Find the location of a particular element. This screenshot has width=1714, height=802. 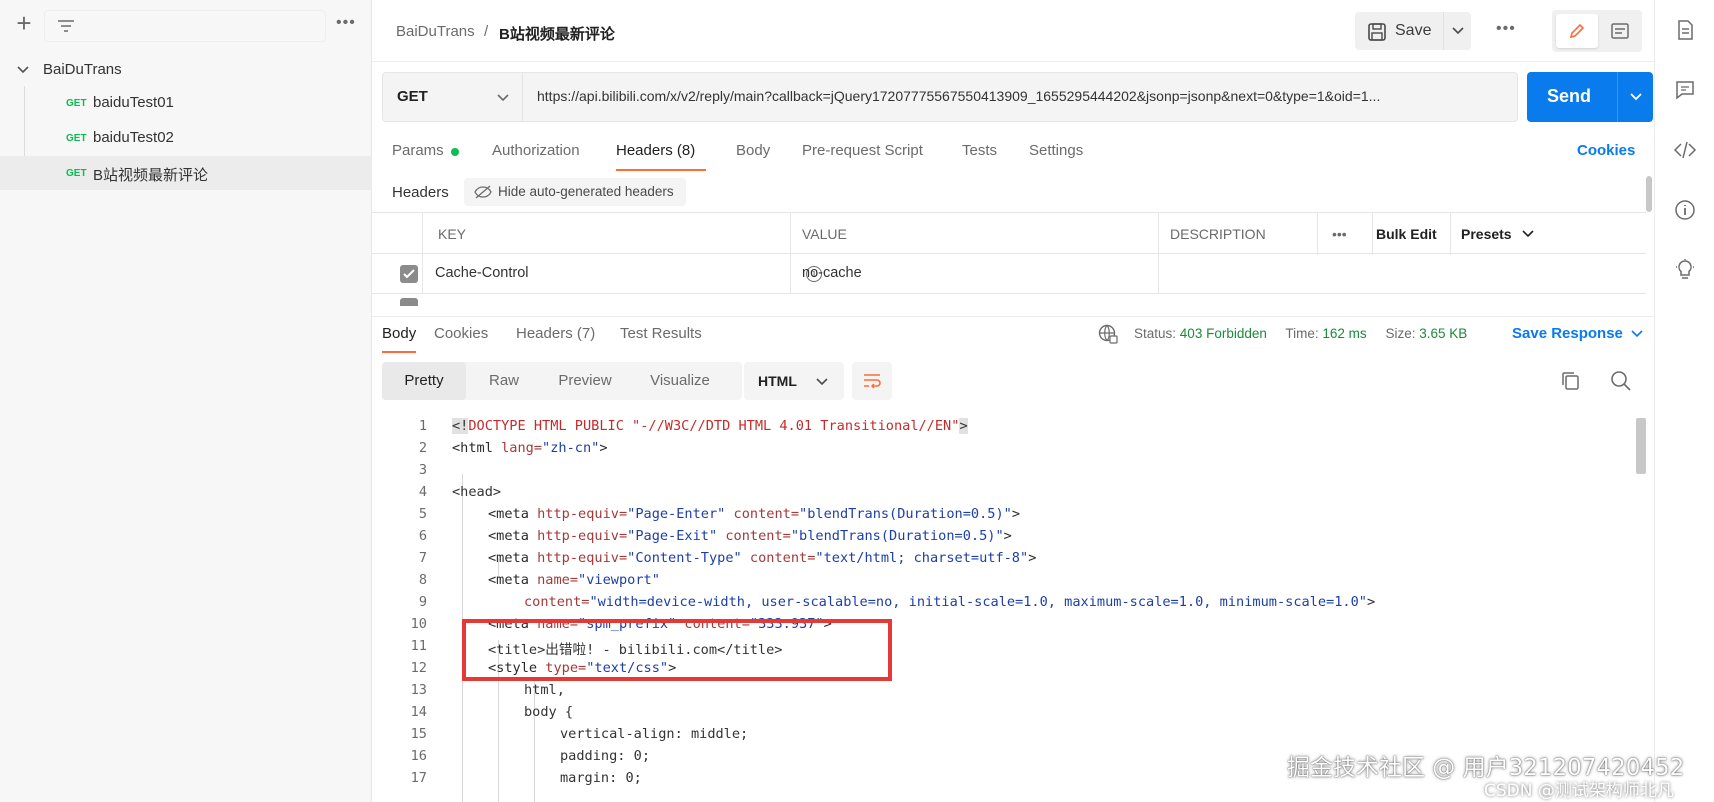

comments-icon is located at coordinates (1685, 90).